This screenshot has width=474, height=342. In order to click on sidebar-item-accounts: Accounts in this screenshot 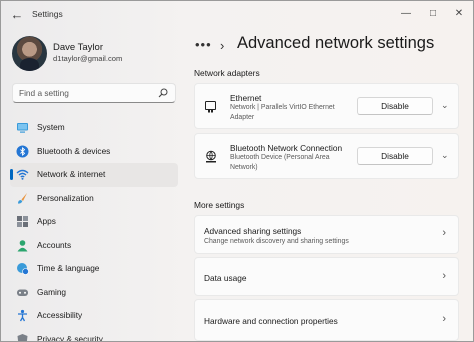, I will do `click(94, 246)`.